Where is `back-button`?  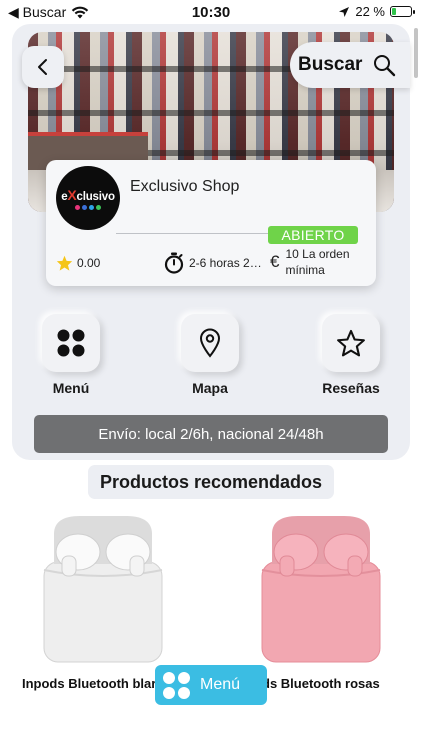
back-button is located at coordinates (43, 67).